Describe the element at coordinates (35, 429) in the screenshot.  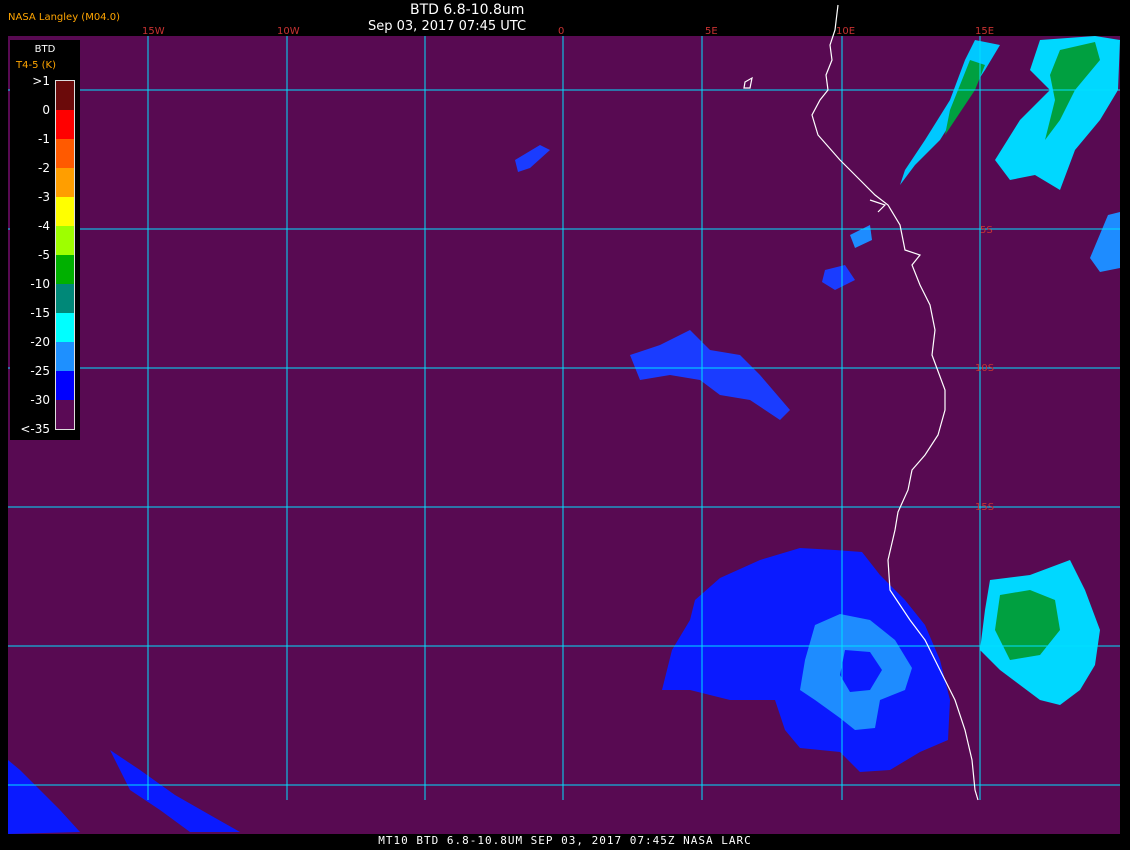
I see `legend-label: <-35` at that location.